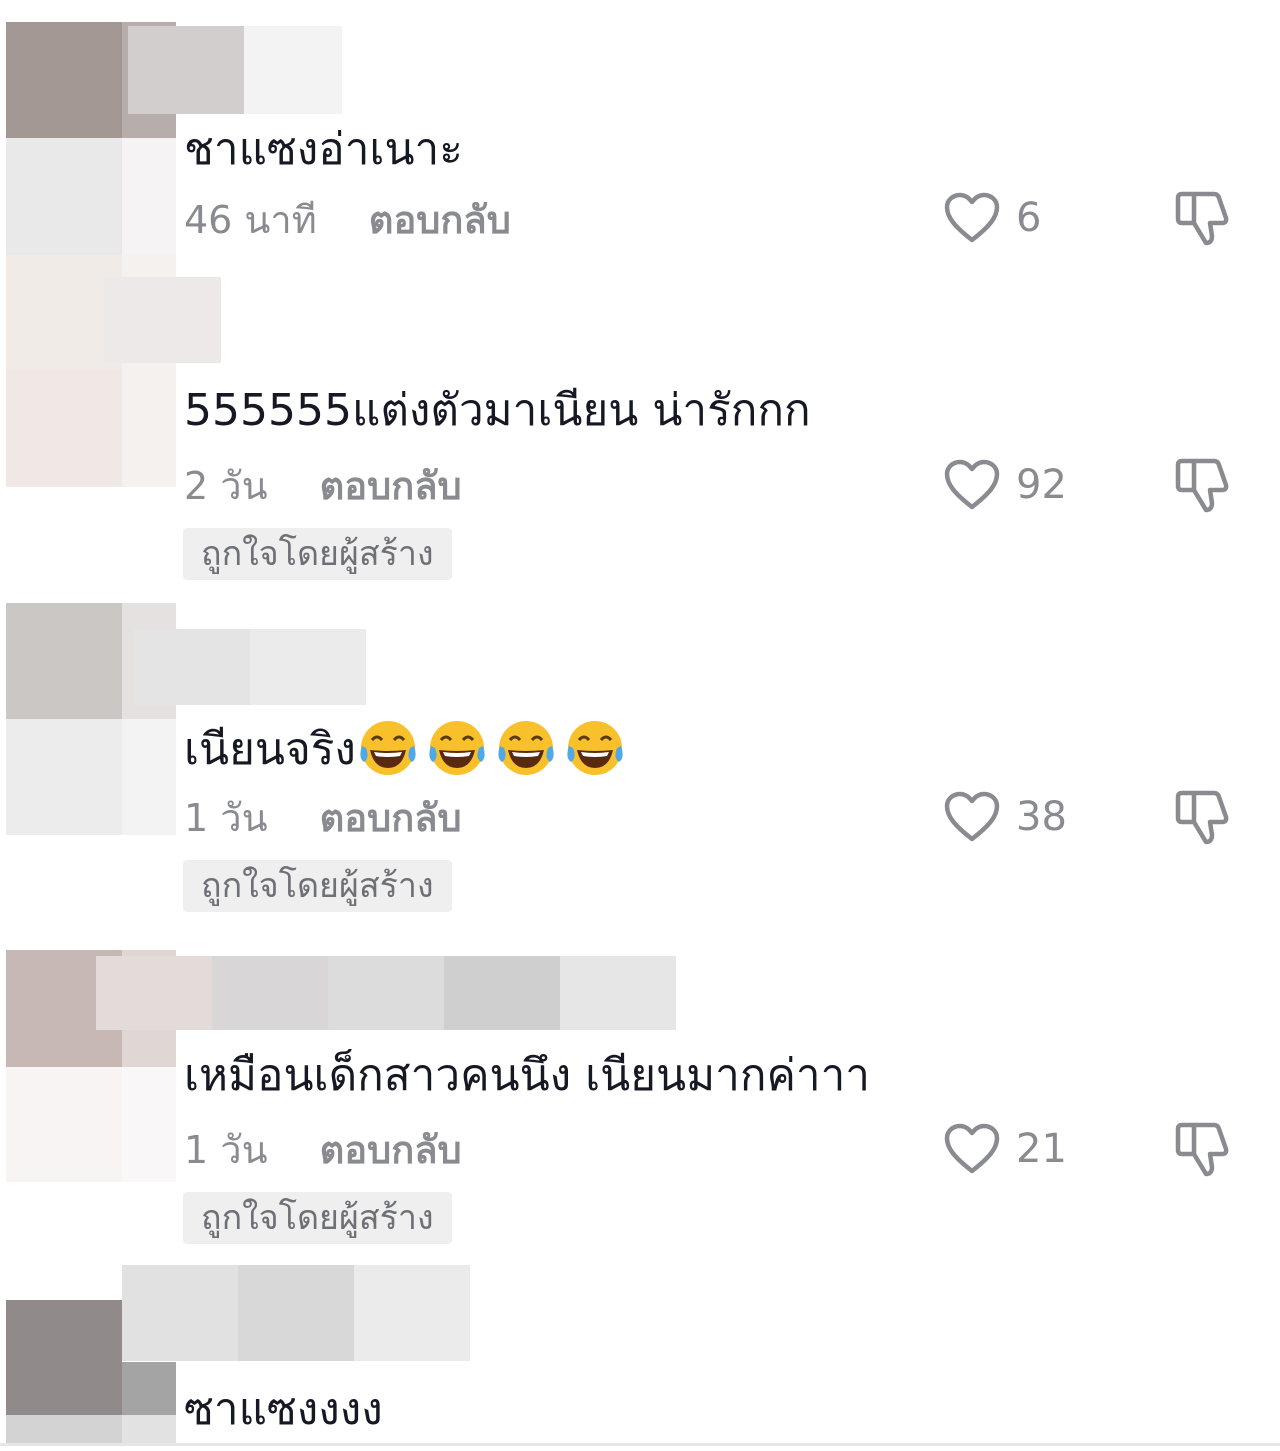 This screenshot has height=1451, width=1280. What do you see at coordinates (1005, 1149) in the screenshot?
I see `like-button: 21` at bounding box center [1005, 1149].